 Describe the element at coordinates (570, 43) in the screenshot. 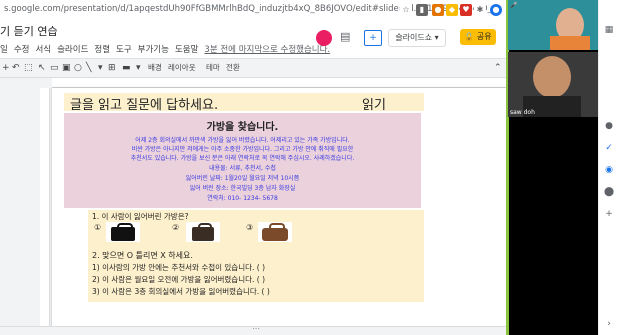

I see `participant-shirt` at that location.